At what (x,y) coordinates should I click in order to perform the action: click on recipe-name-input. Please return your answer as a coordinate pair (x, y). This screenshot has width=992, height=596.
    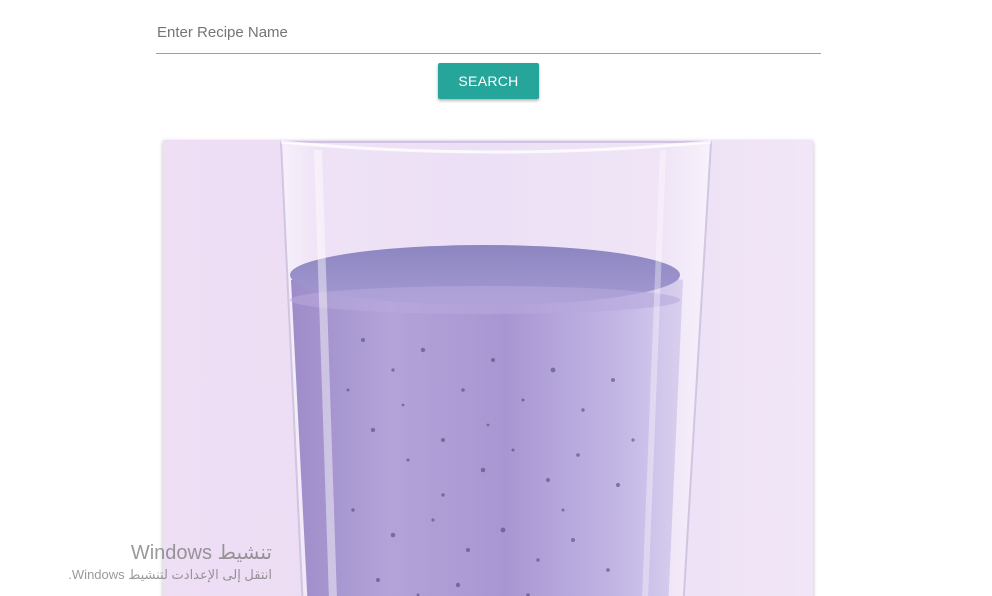
    Looking at the image, I should click on (488, 34).